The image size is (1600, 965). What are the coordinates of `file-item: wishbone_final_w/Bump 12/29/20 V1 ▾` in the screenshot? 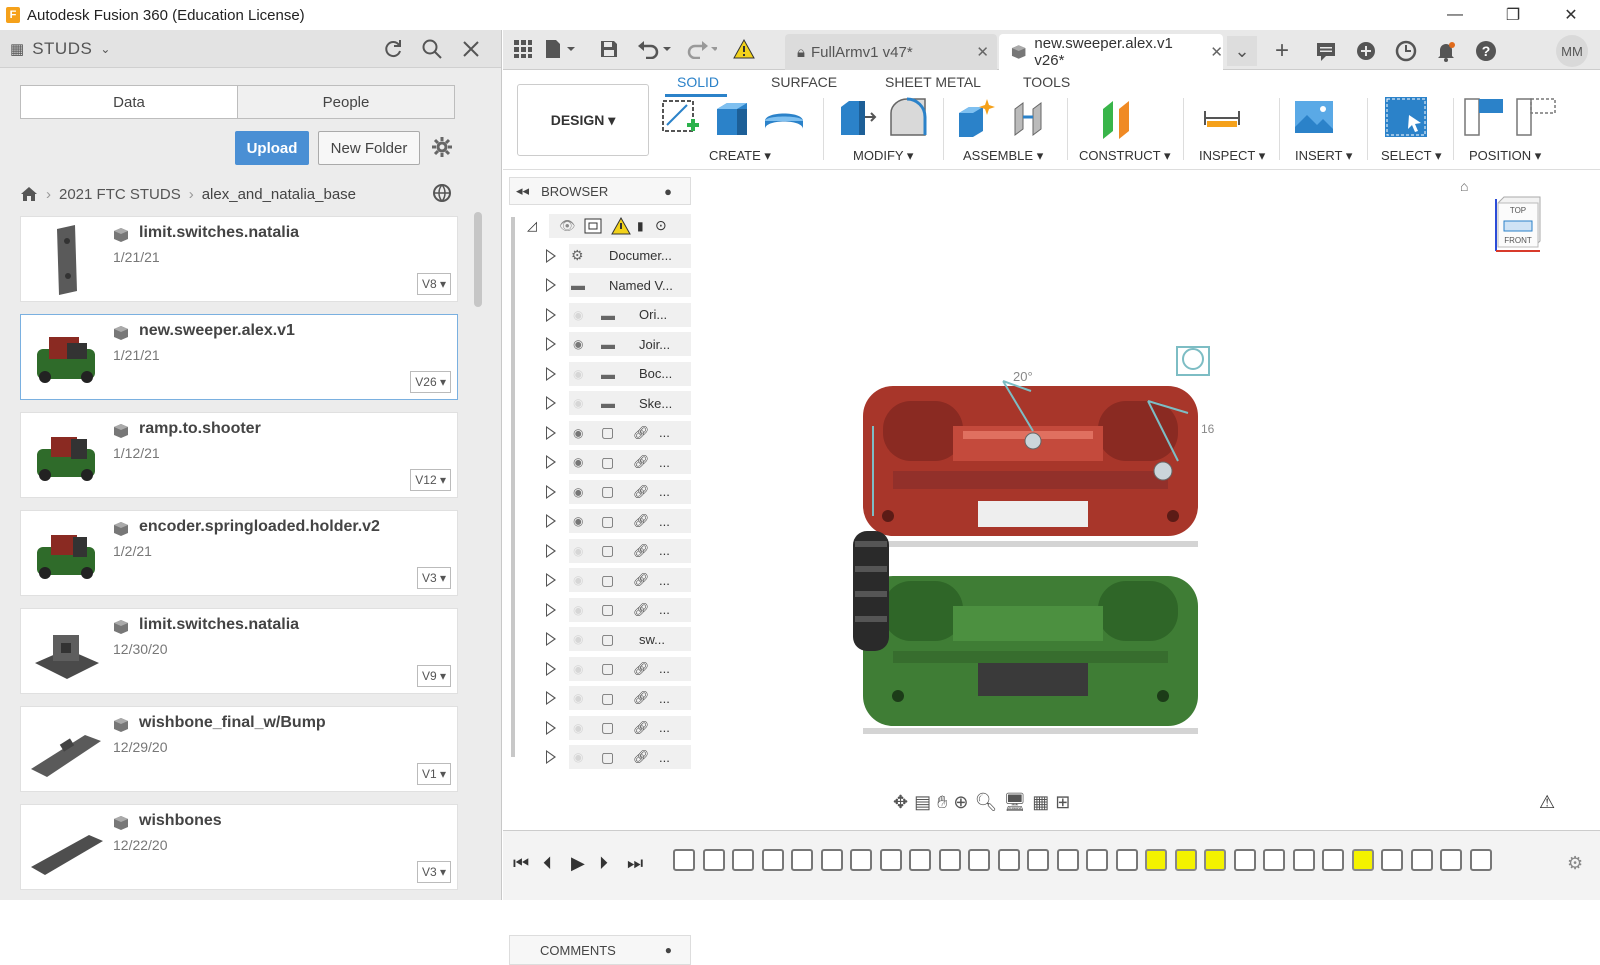 It's located at (239, 749).